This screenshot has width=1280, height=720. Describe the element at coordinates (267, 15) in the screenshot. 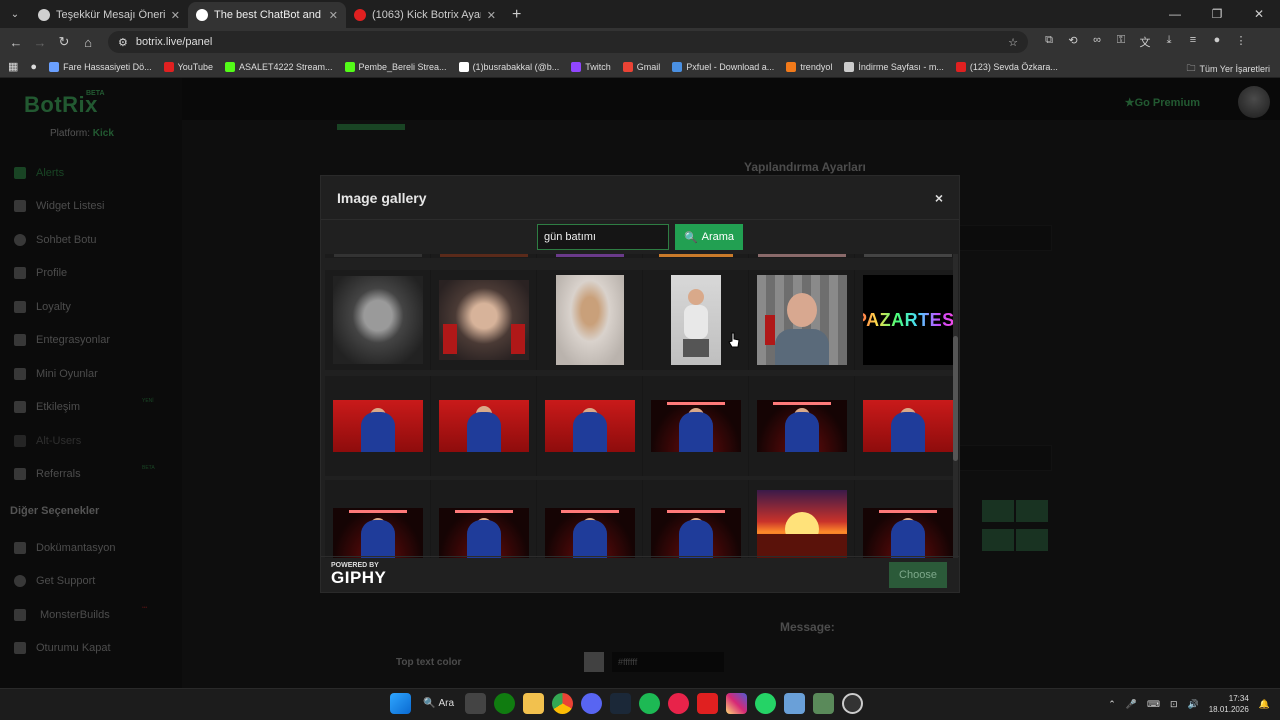

I see `browser-tab-2: The best ChatBot and Widgets ✕` at that location.